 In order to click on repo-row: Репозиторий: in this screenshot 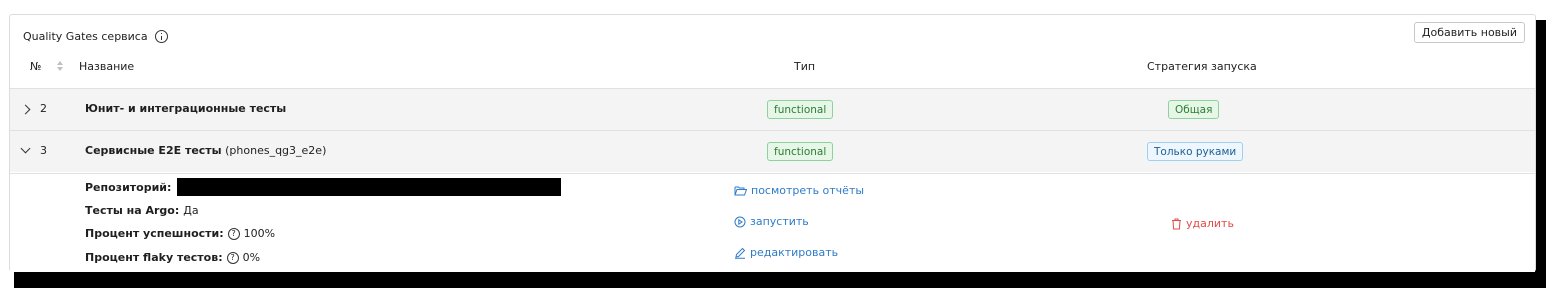, I will do `click(323, 187)`.